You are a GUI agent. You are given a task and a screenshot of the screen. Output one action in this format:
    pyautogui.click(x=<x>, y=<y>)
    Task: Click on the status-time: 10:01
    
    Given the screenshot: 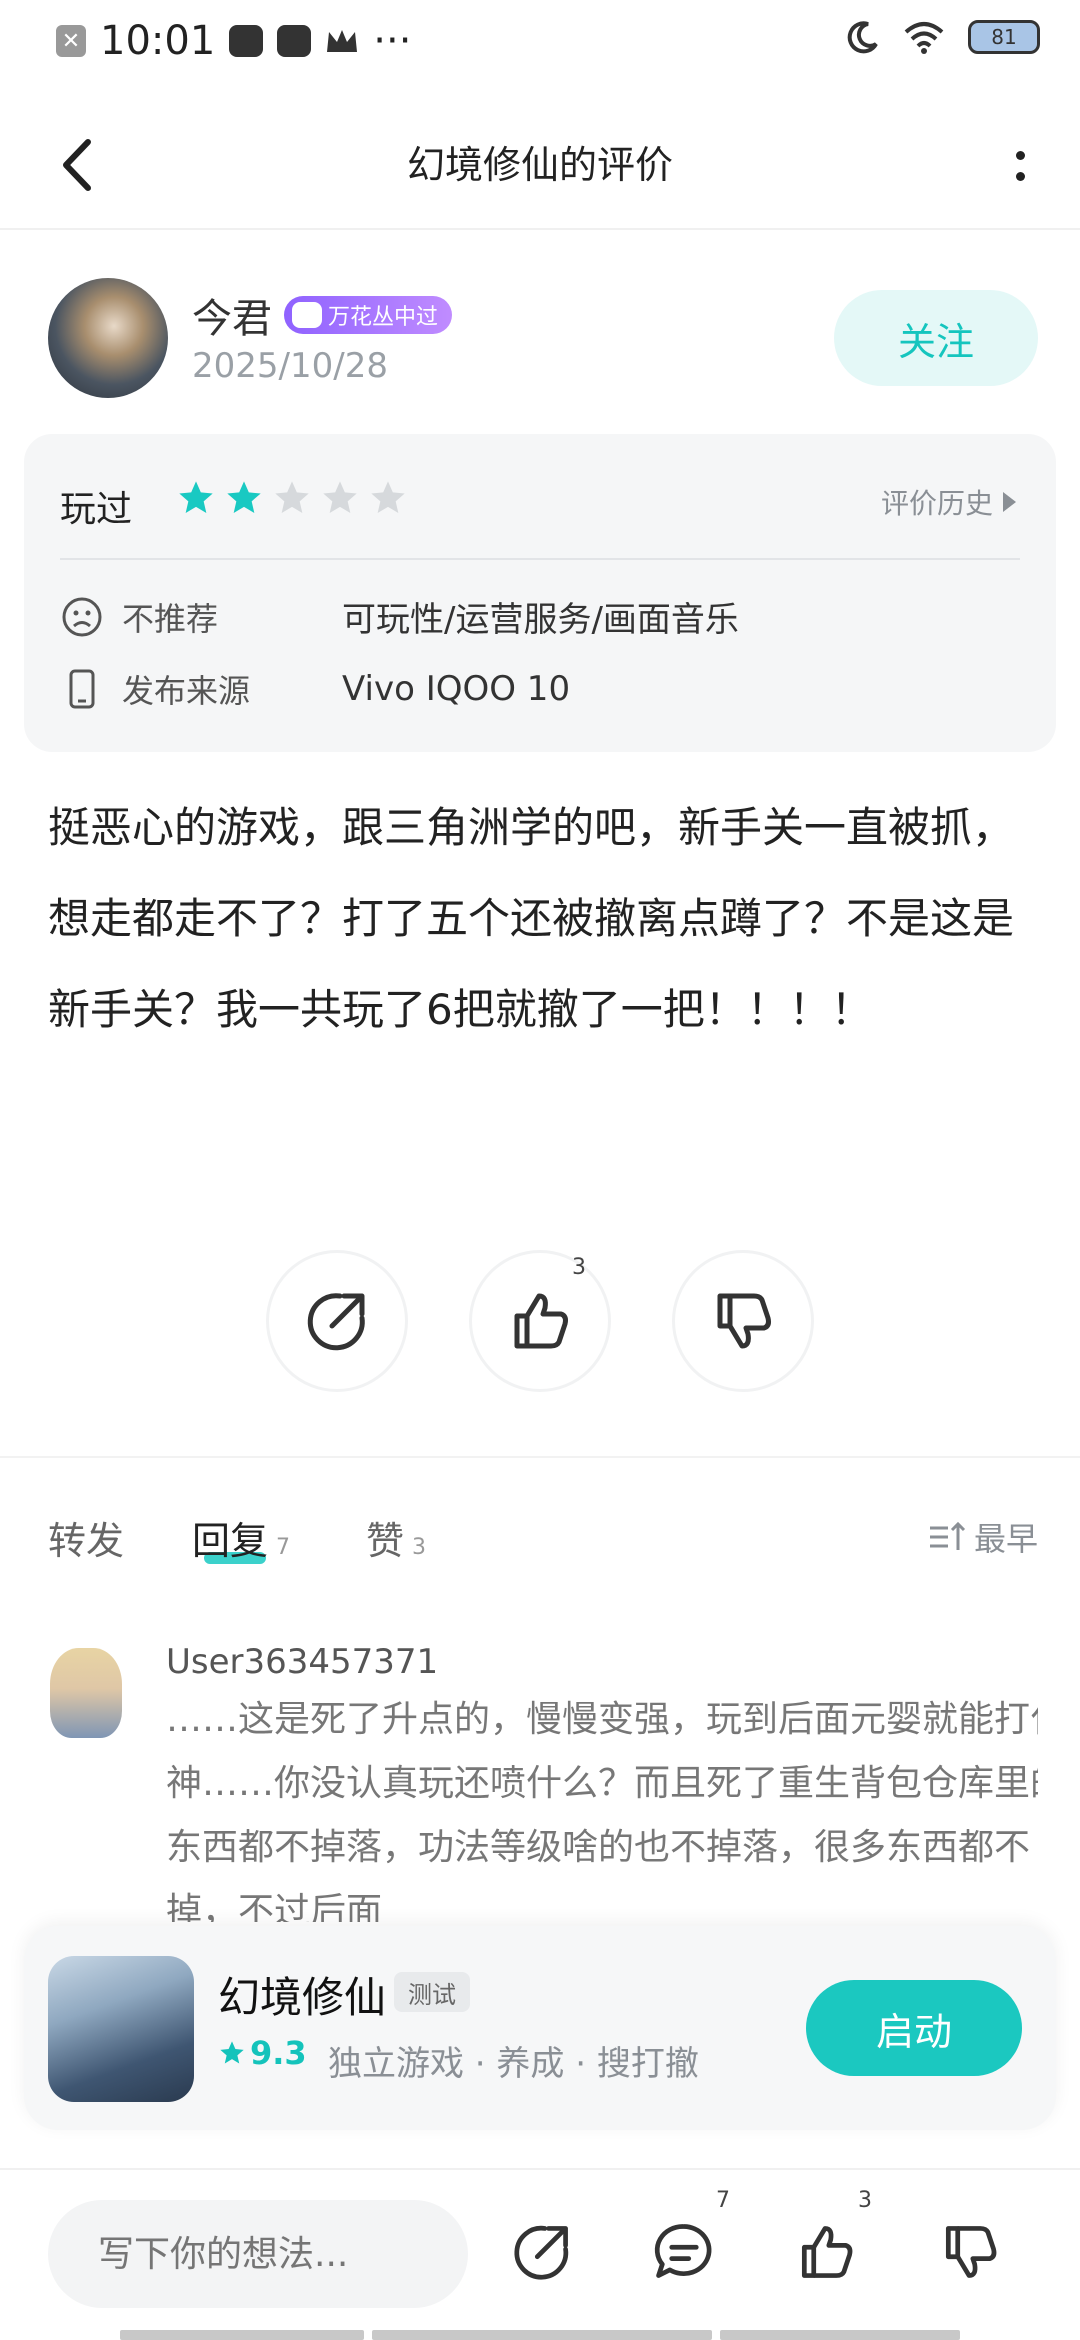 What is the action you would take?
    pyautogui.click(x=158, y=41)
    